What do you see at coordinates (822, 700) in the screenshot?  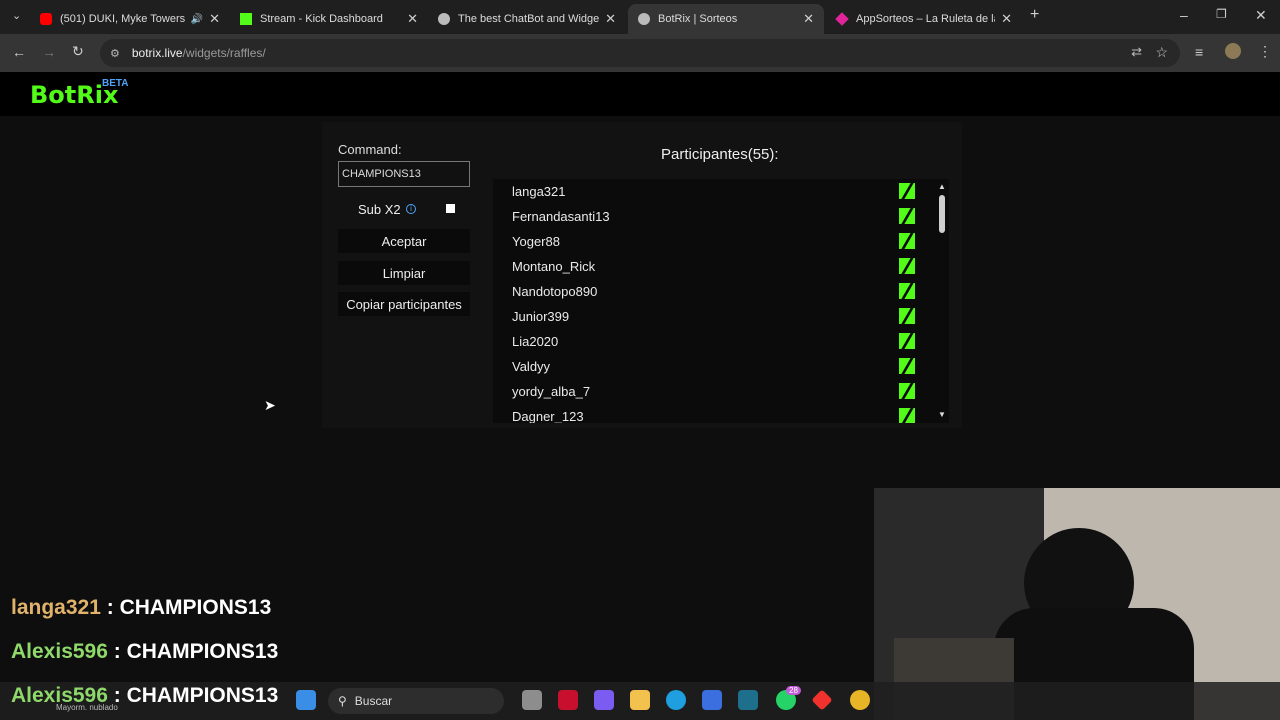 I see `anydesk-icon` at bounding box center [822, 700].